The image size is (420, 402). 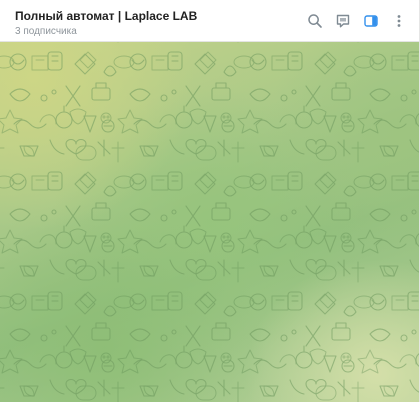 I want to click on discussion-button, so click(x=343, y=21).